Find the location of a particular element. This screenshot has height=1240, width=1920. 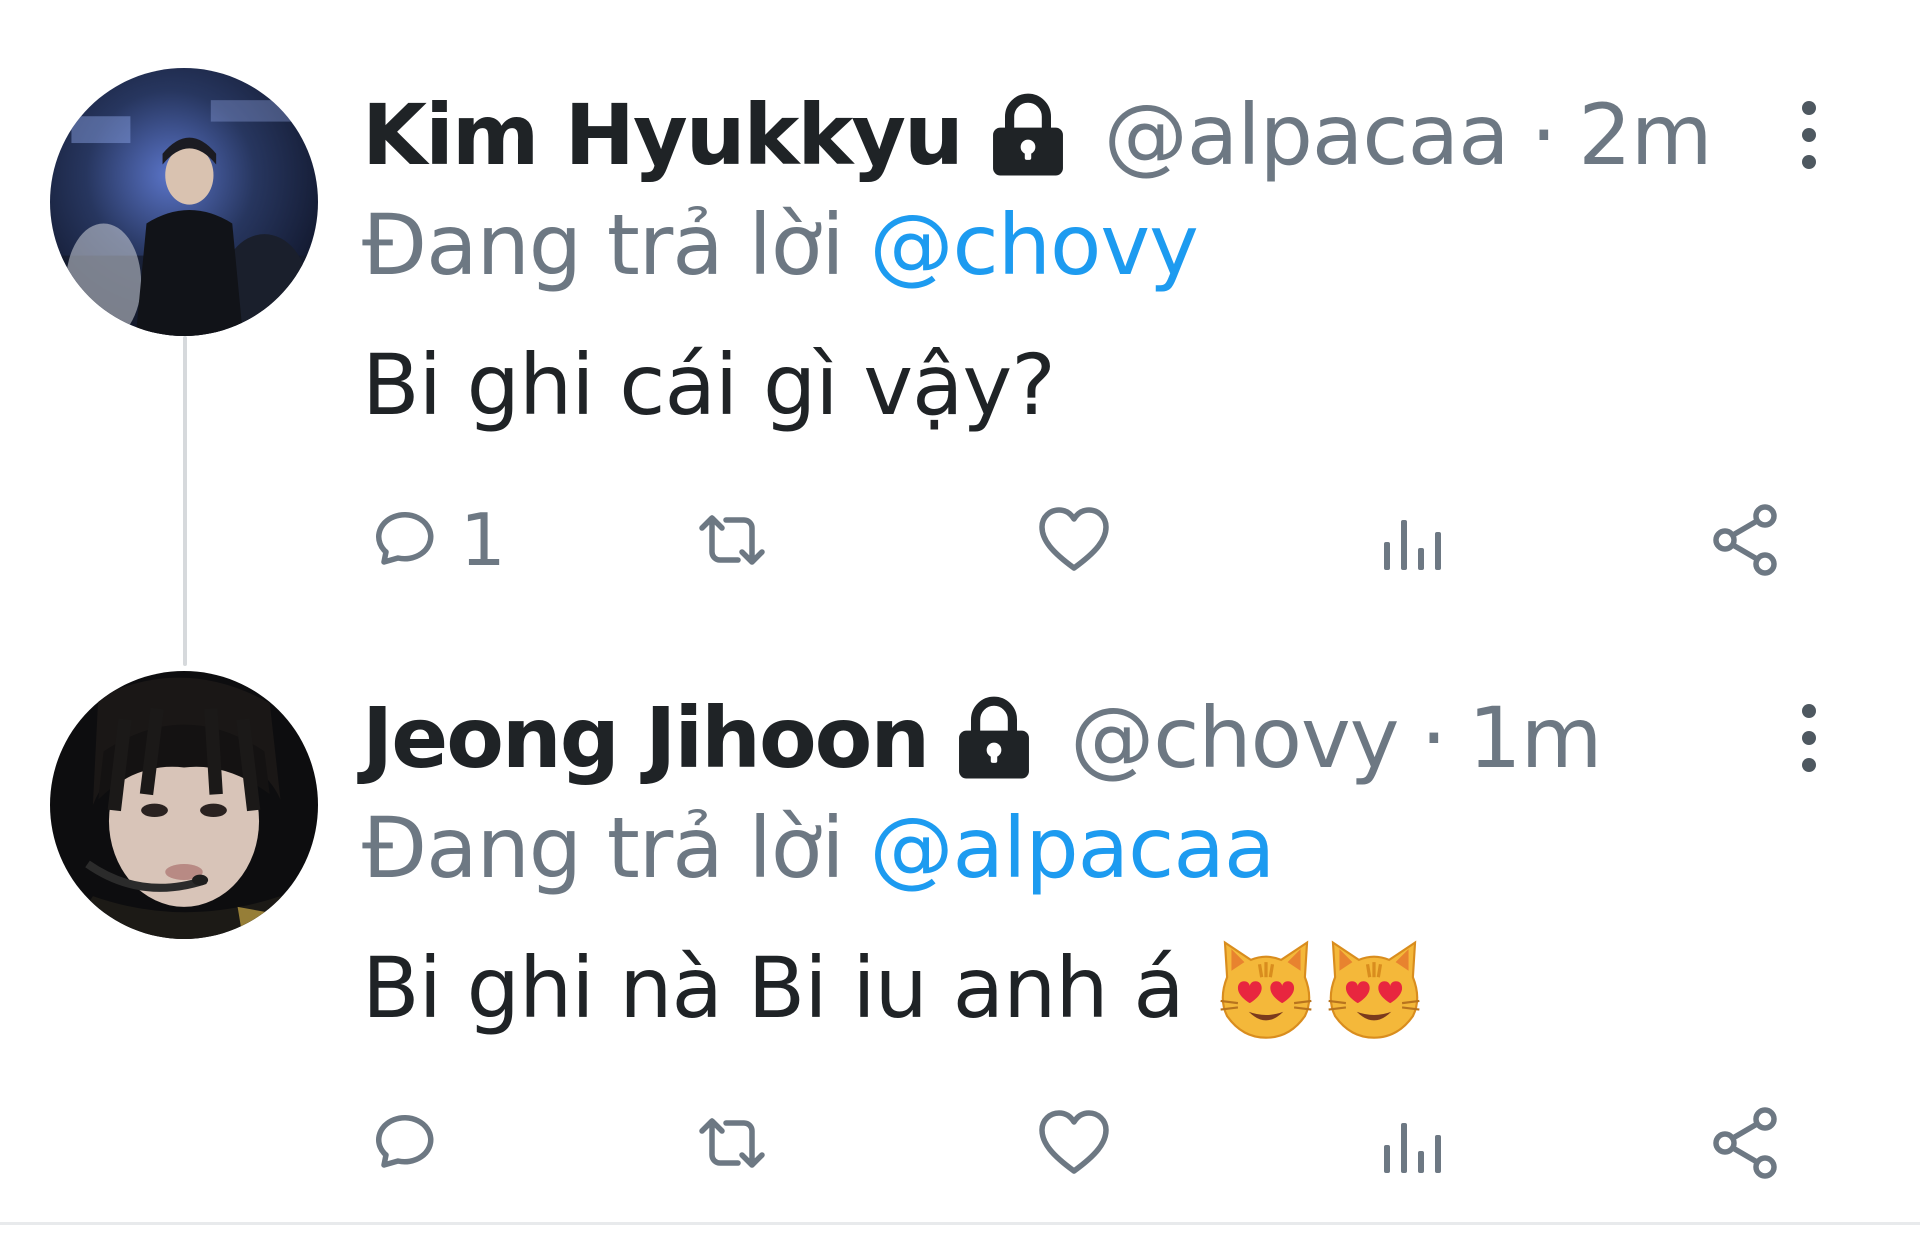

divider is located at coordinates (960, 1223).